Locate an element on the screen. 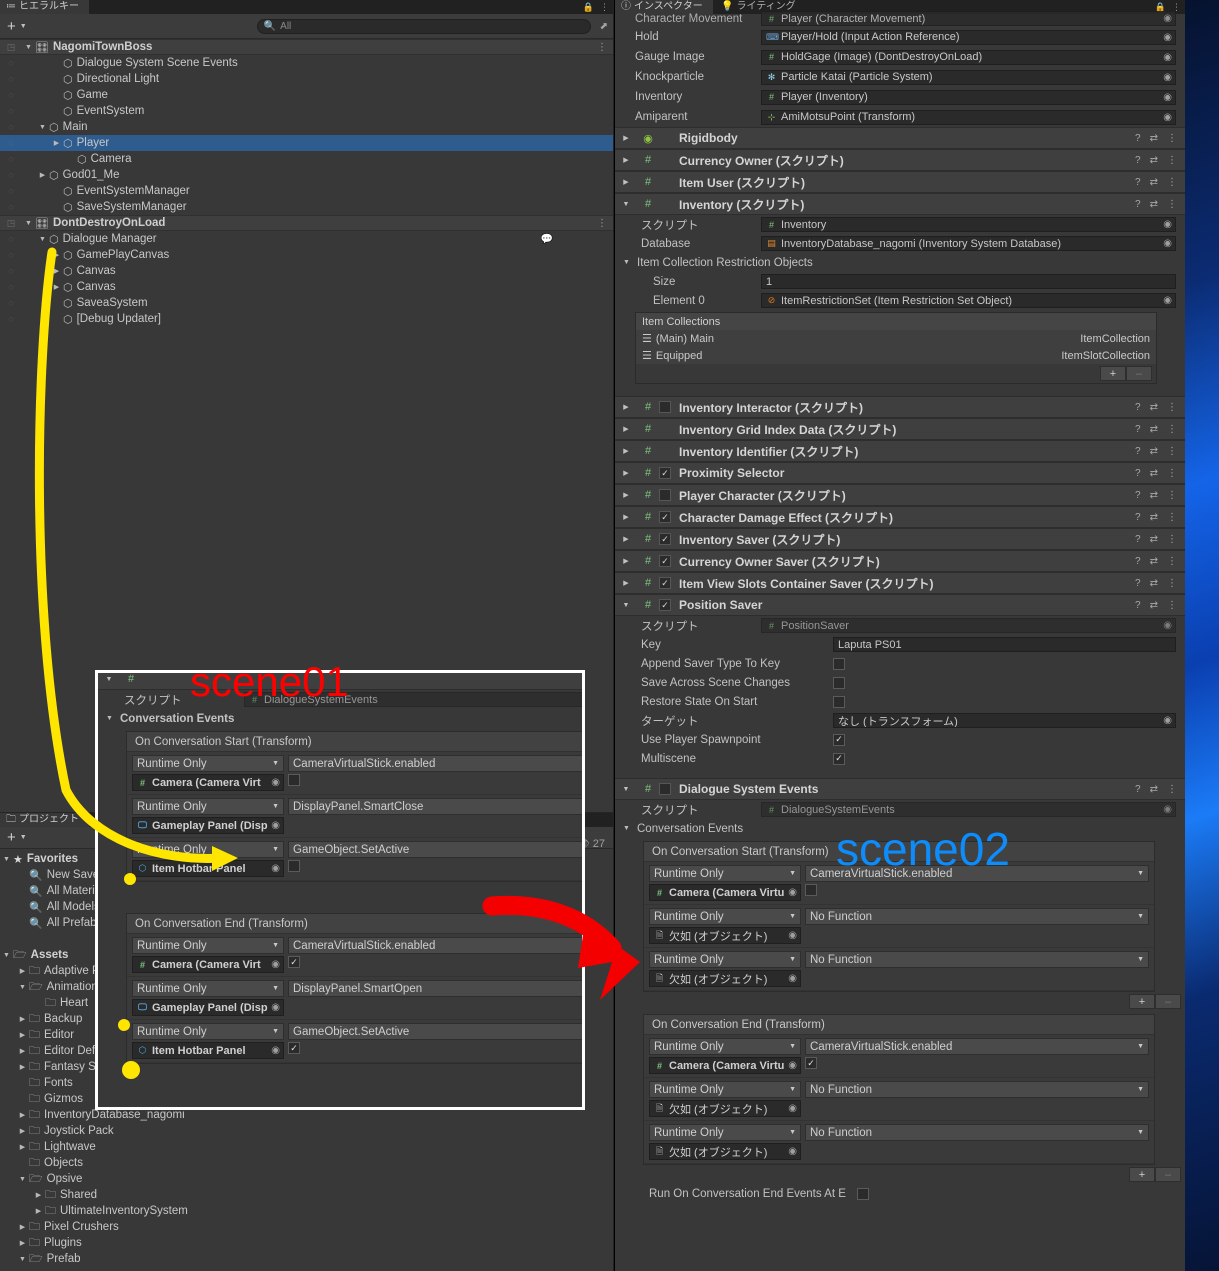 The image size is (1219, 1271). size-input: 1 is located at coordinates (968, 281).